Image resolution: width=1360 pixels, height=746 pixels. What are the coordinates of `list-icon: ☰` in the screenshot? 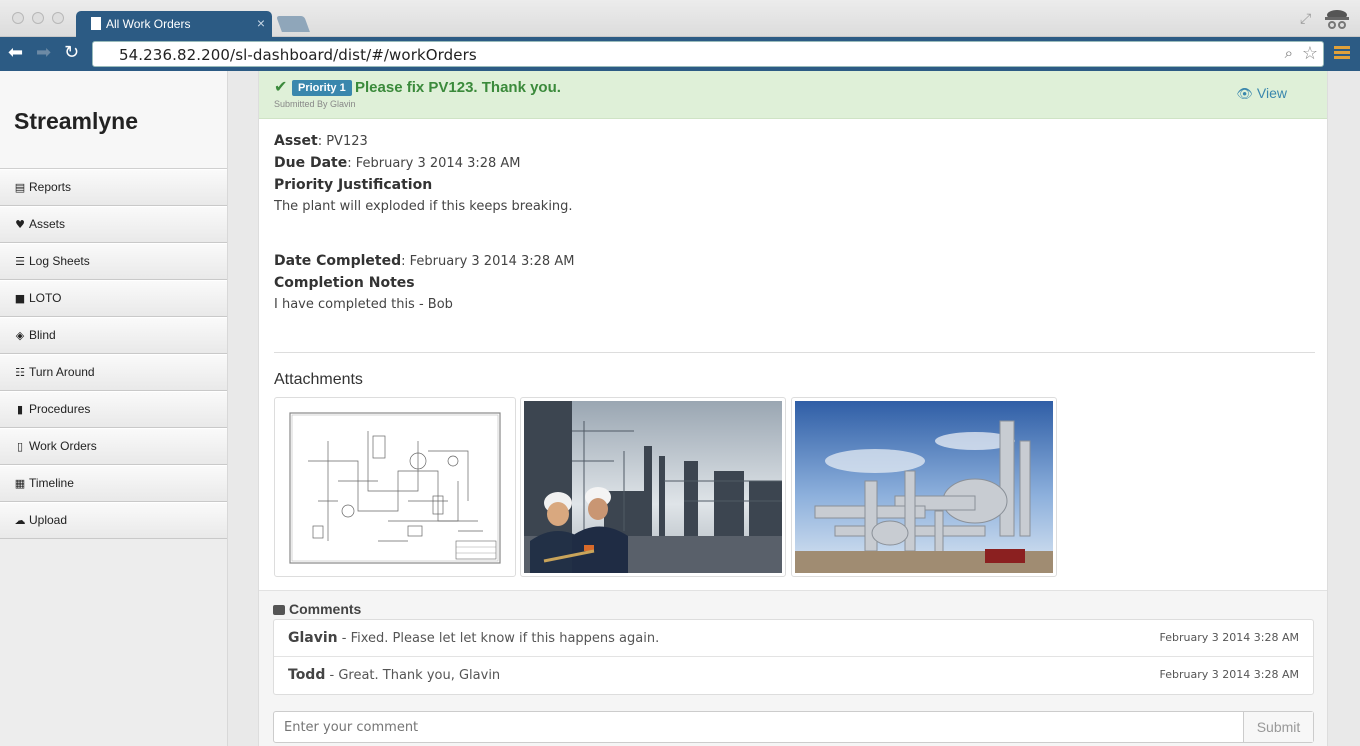 It's located at (20, 261).